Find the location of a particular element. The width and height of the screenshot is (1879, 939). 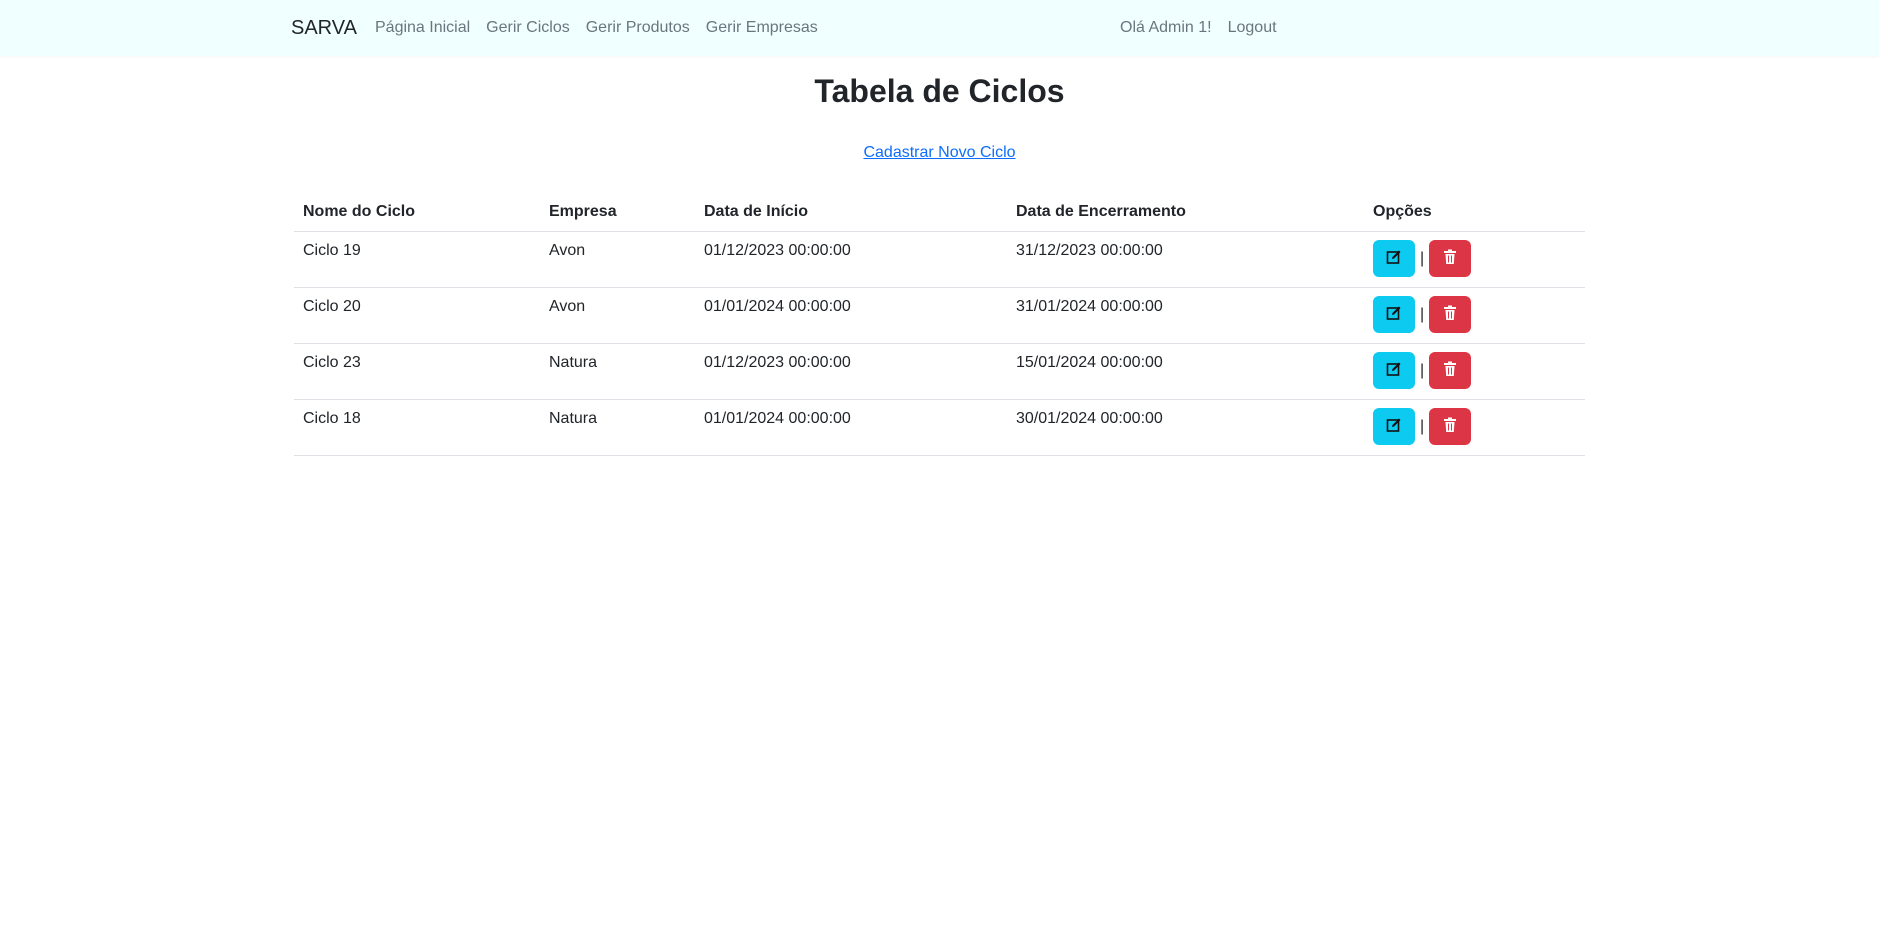

cell-end-date: 31/12/2023 00:00:00 is located at coordinates (1185, 259).